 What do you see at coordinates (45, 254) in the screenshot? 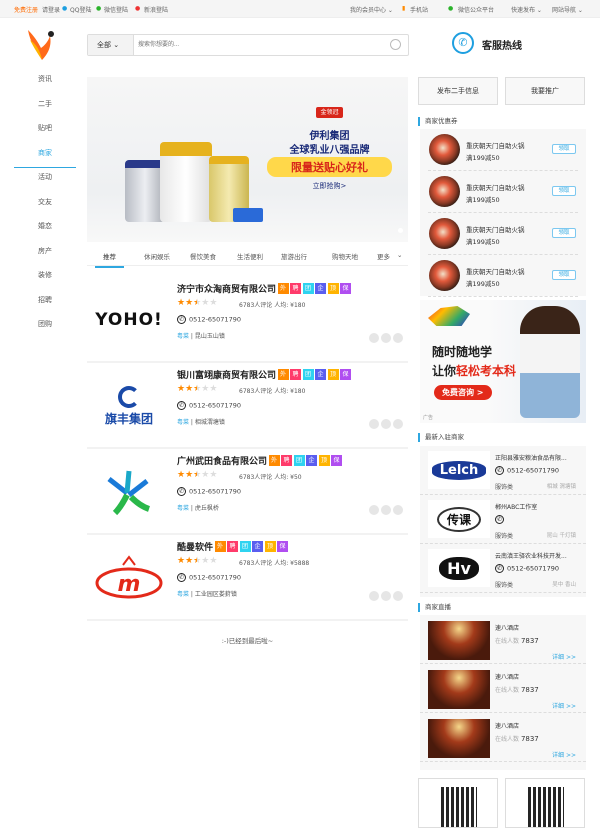
I see `nav-item: 房产` at bounding box center [45, 254].